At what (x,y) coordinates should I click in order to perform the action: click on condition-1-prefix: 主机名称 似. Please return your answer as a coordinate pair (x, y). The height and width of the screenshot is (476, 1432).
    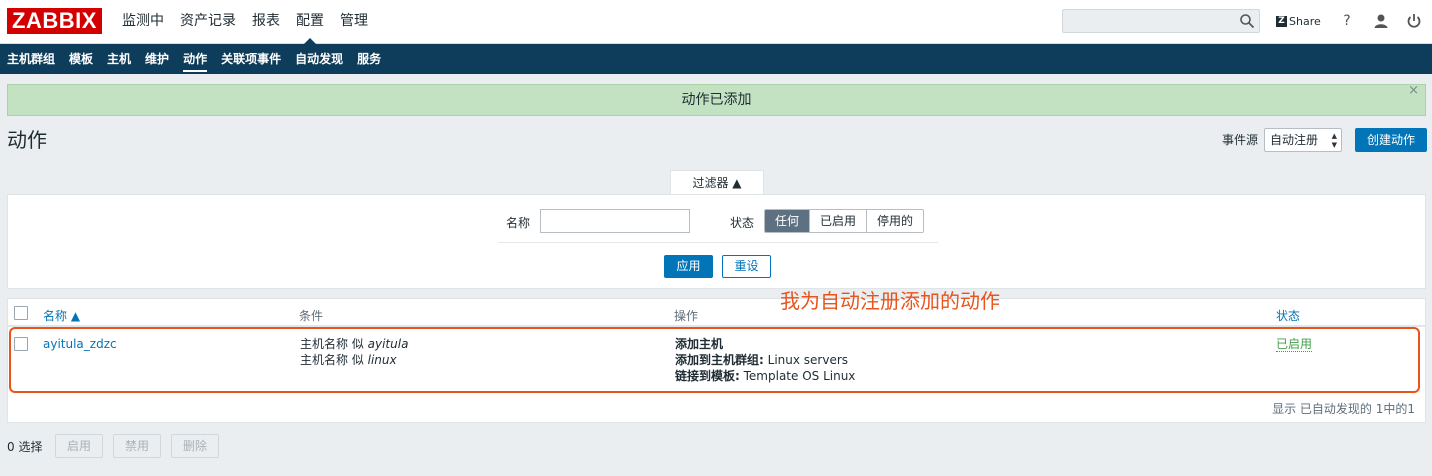
    Looking at the image, I should click on (334, 344).